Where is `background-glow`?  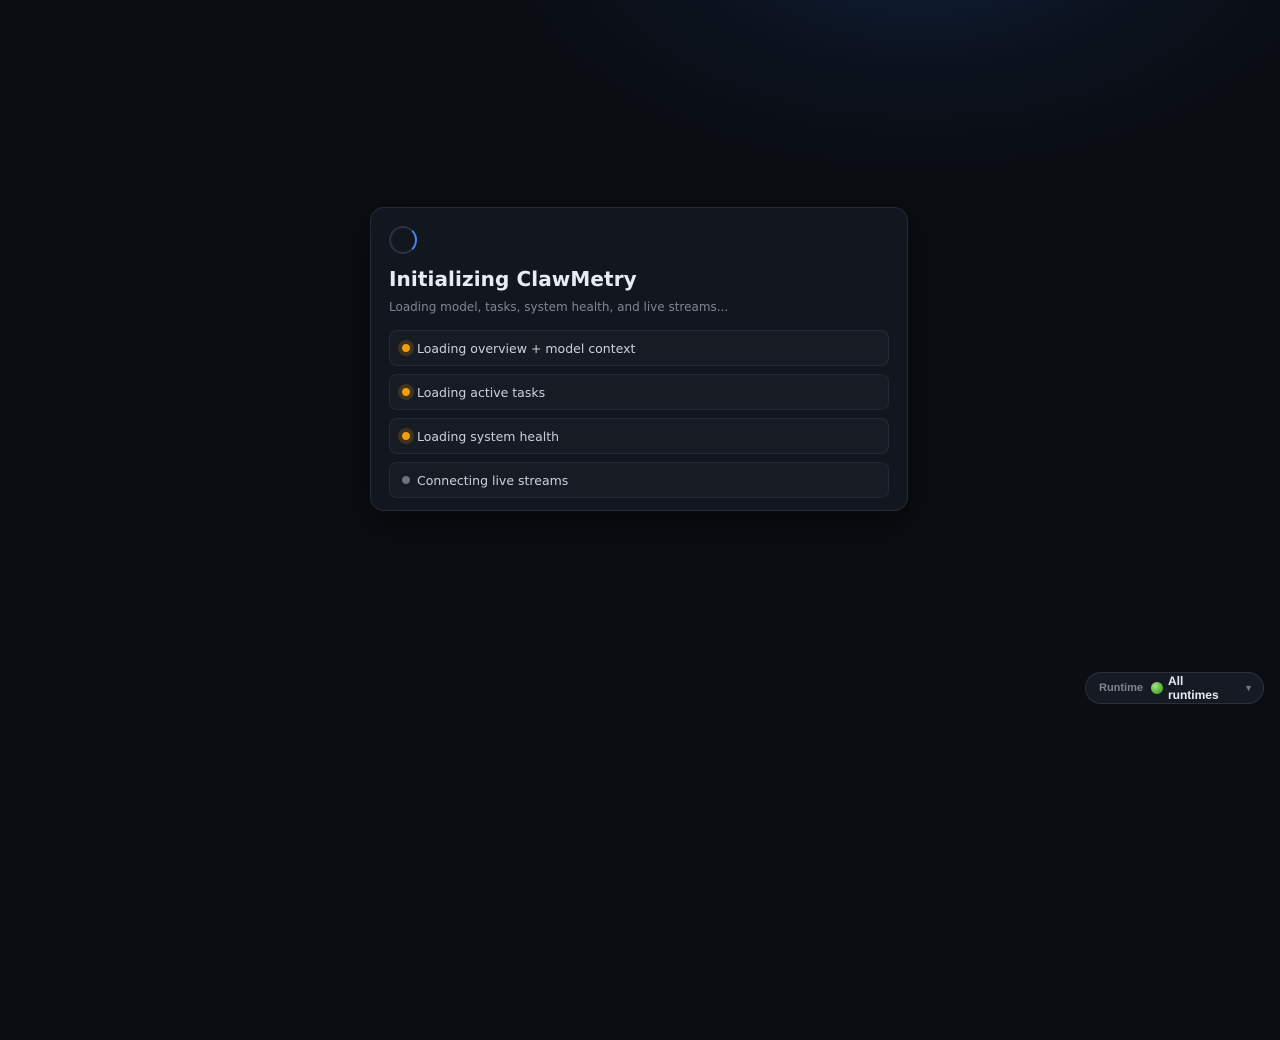
background-glow is located at coordinates (880, 90).